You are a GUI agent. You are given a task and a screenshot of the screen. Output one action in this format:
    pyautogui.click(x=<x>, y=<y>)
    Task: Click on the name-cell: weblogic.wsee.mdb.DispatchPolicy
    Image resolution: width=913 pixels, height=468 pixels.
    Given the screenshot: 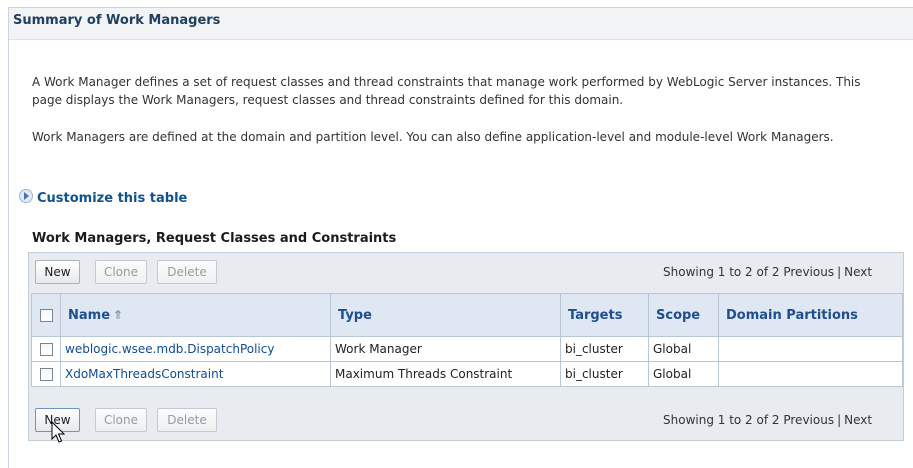 What is the action you would take?
    pyautogui.click(x=195, y=349)
    